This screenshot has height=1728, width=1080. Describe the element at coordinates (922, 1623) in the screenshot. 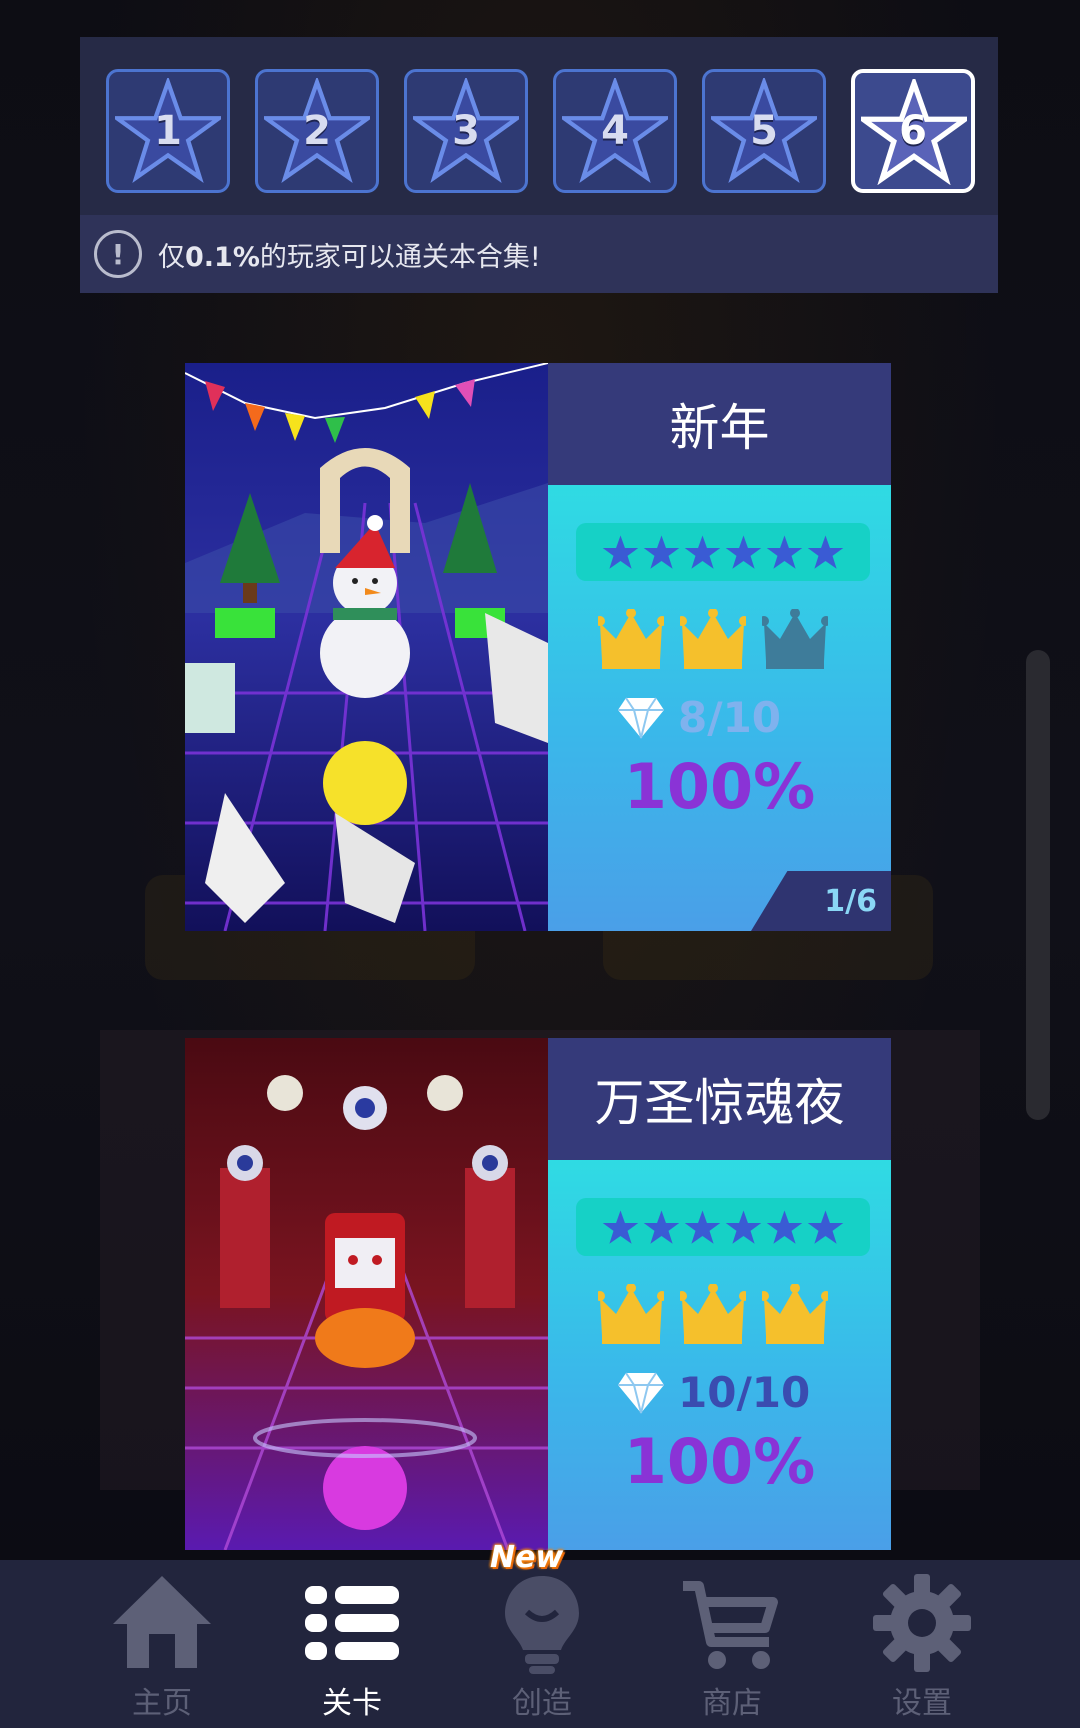

I see `gear-icon` at that location.